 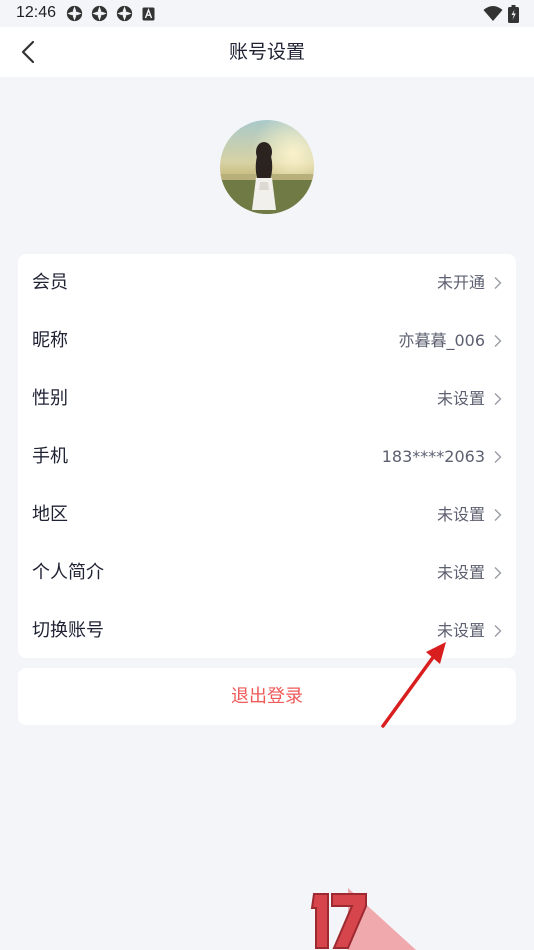 What do you see at coordinates (460, 282) in the screenshot?
I see `settings-row-value: 未开通` at bounding box center [460, 282].